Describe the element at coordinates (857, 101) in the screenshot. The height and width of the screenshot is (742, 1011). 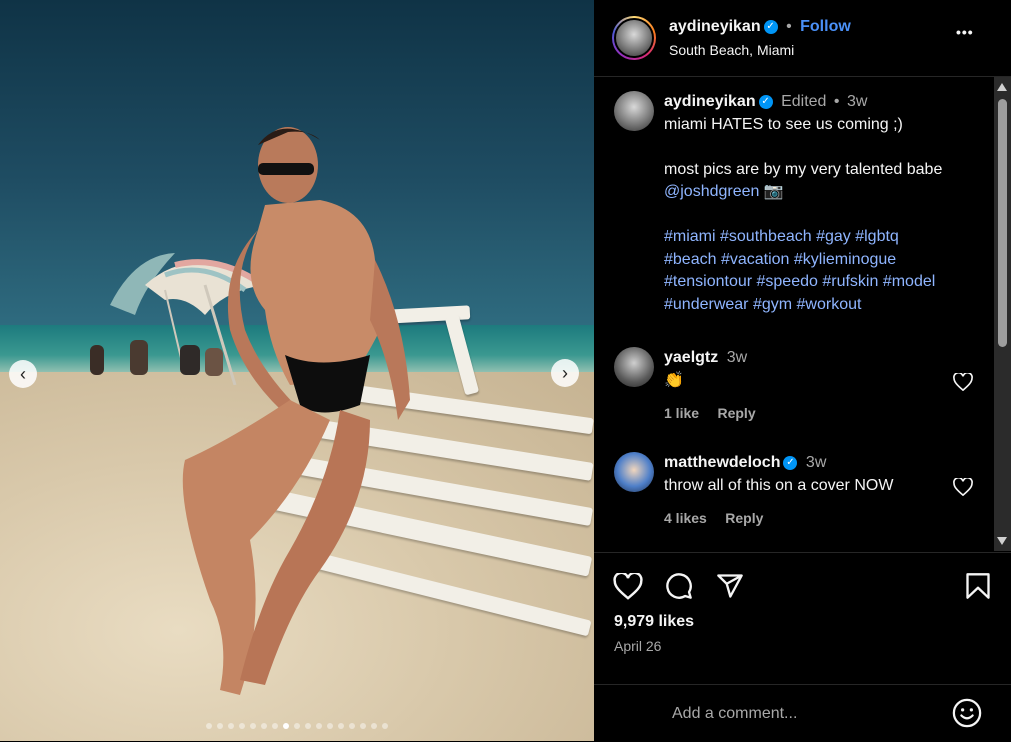
I see `caption-time: 3w` at that location.